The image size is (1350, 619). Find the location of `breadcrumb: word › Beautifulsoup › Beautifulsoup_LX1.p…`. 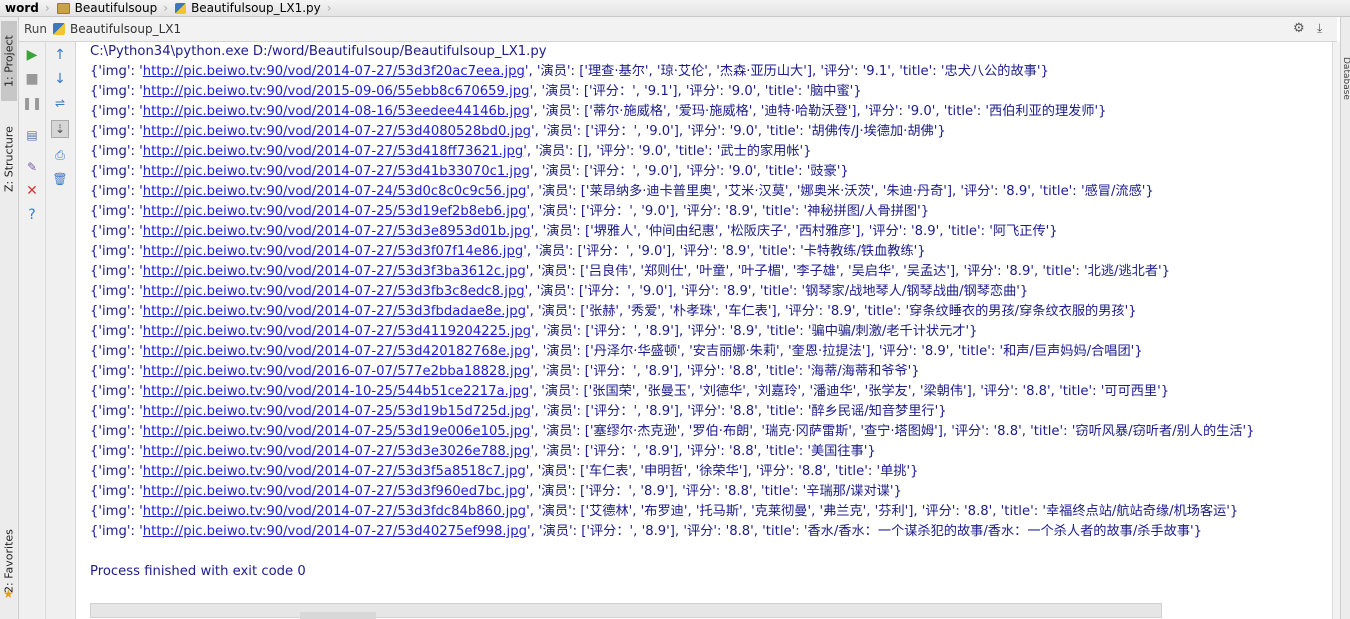

breadcrumb: word › Beautifulsoup › Beautifulsoup_LX1.p… is located at coordinates (675, 8).